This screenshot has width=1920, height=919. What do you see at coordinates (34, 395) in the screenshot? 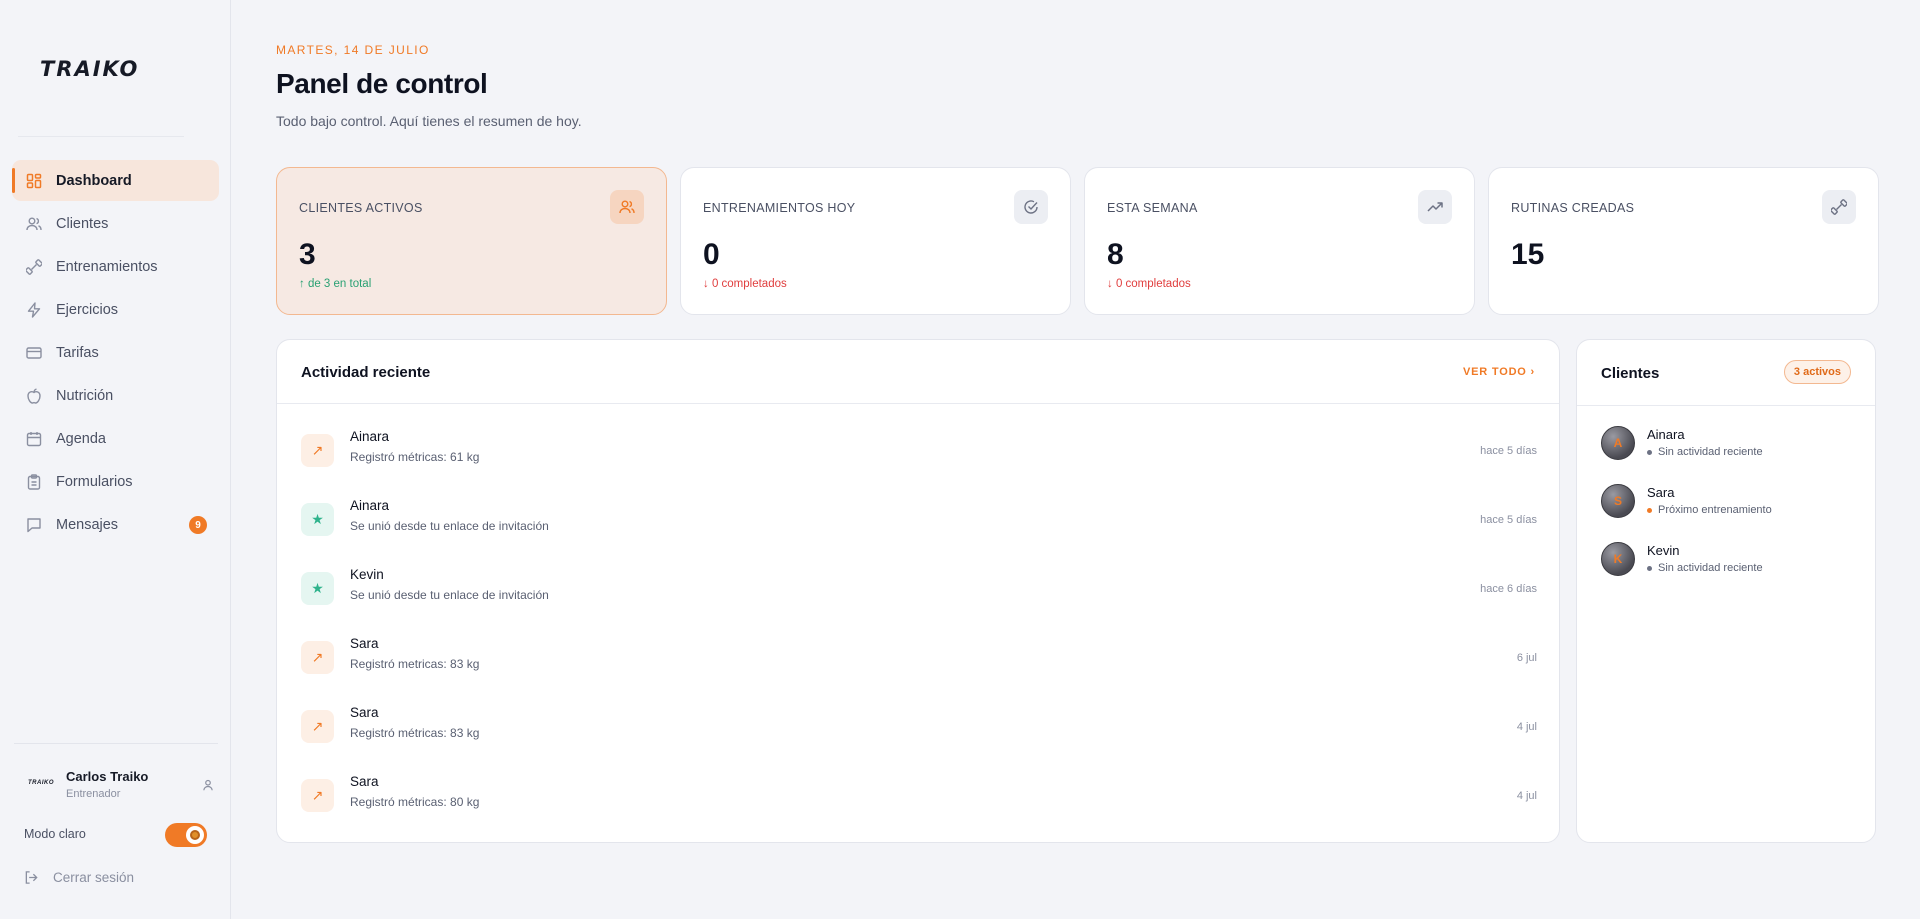
I see `apple-icon` at bounding box center [34, 395].